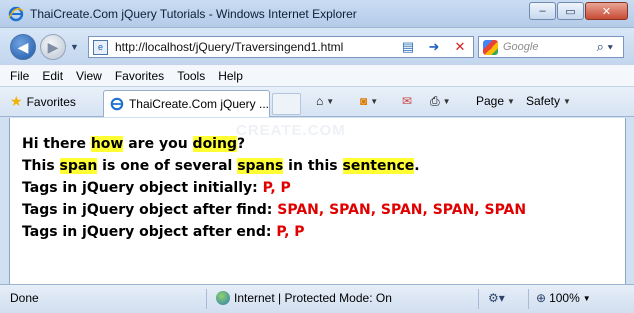 The height and width of the screenshot is (313, 634). I want to click on status-text: Done, so click(24, 298).